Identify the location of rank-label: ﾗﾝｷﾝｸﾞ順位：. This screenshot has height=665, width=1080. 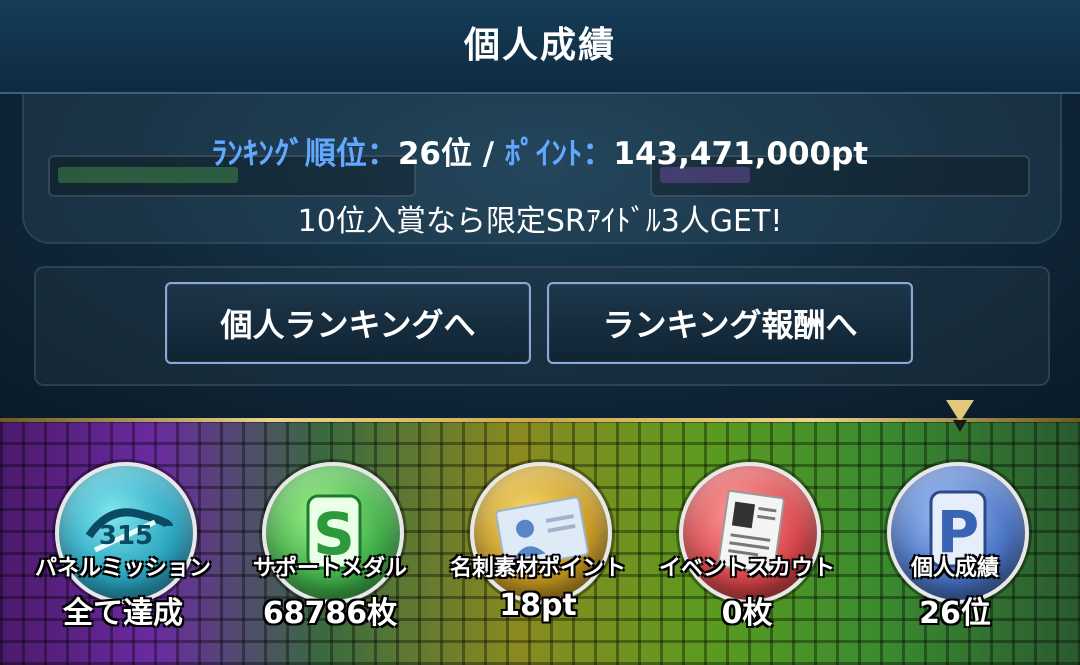
(304, 154).